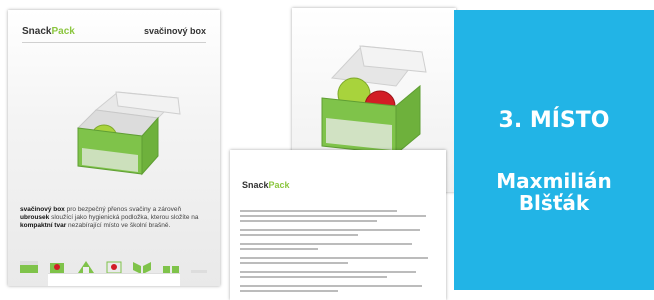 The height and width of the screenshot is (300, 654). I want to click on winner-first-name: Maxmilián, so click(554, 181).